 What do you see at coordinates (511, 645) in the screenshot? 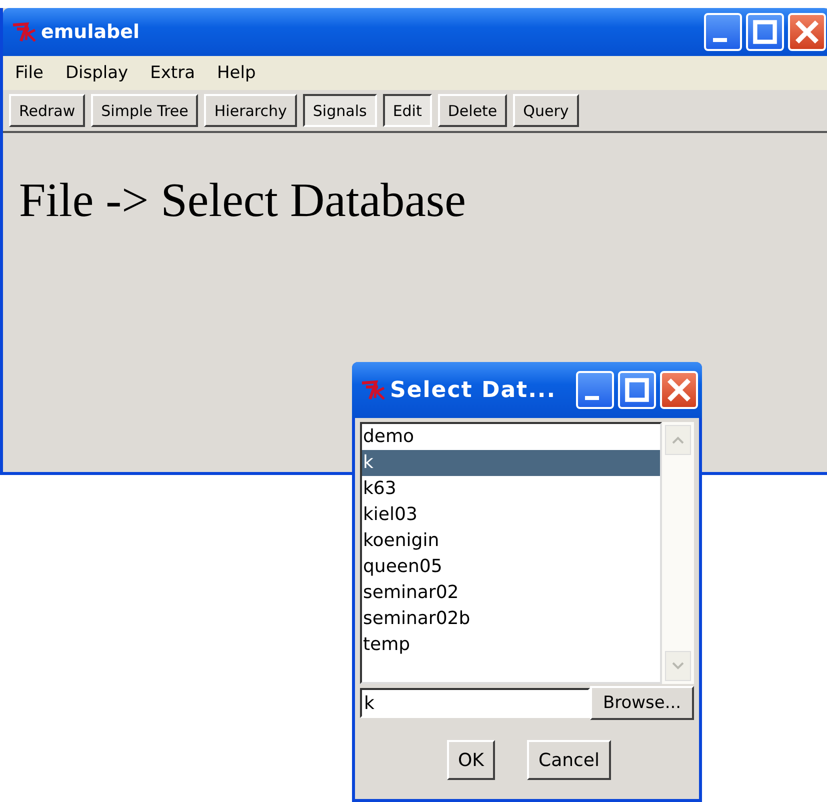
I see `list-item: temp` at bounding box center [511, 645].